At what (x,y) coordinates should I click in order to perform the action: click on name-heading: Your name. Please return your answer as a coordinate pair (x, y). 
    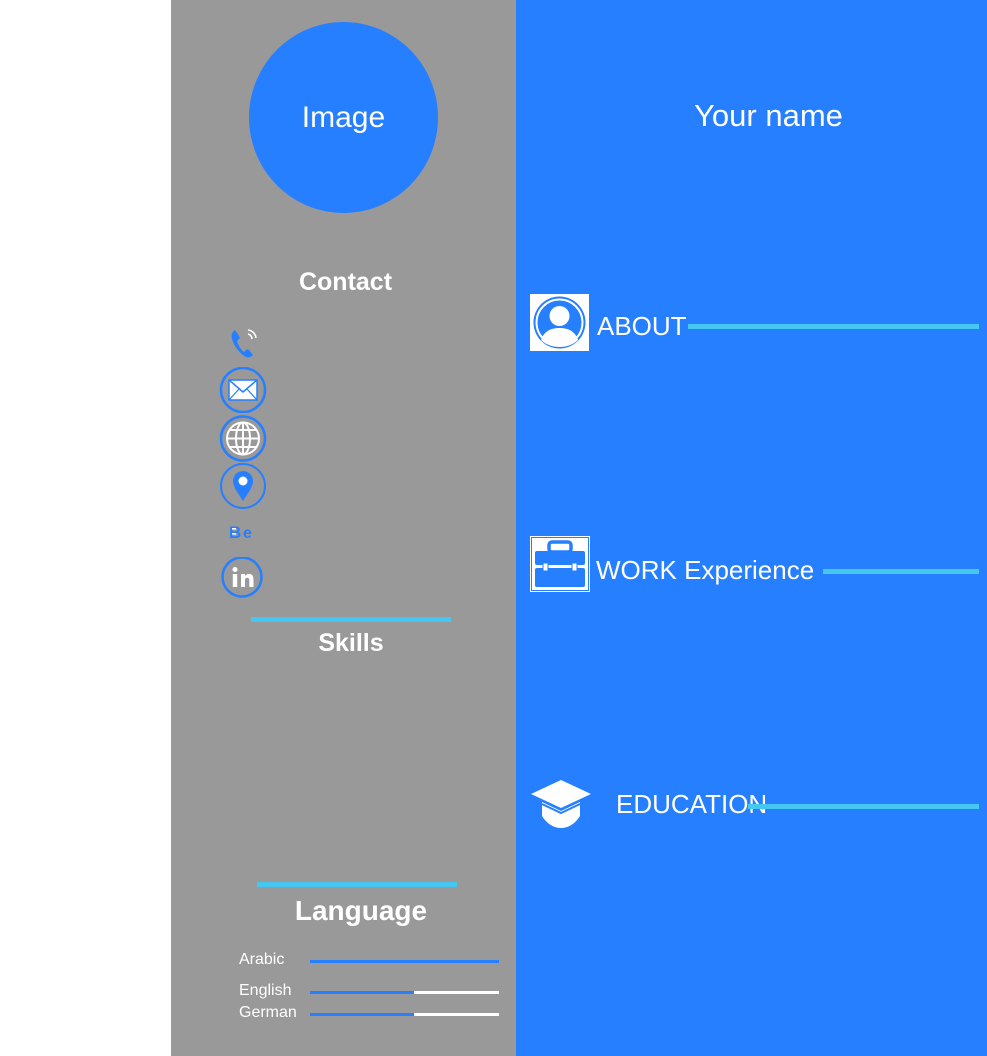
    Looking at the image, I should click on (768, 115).